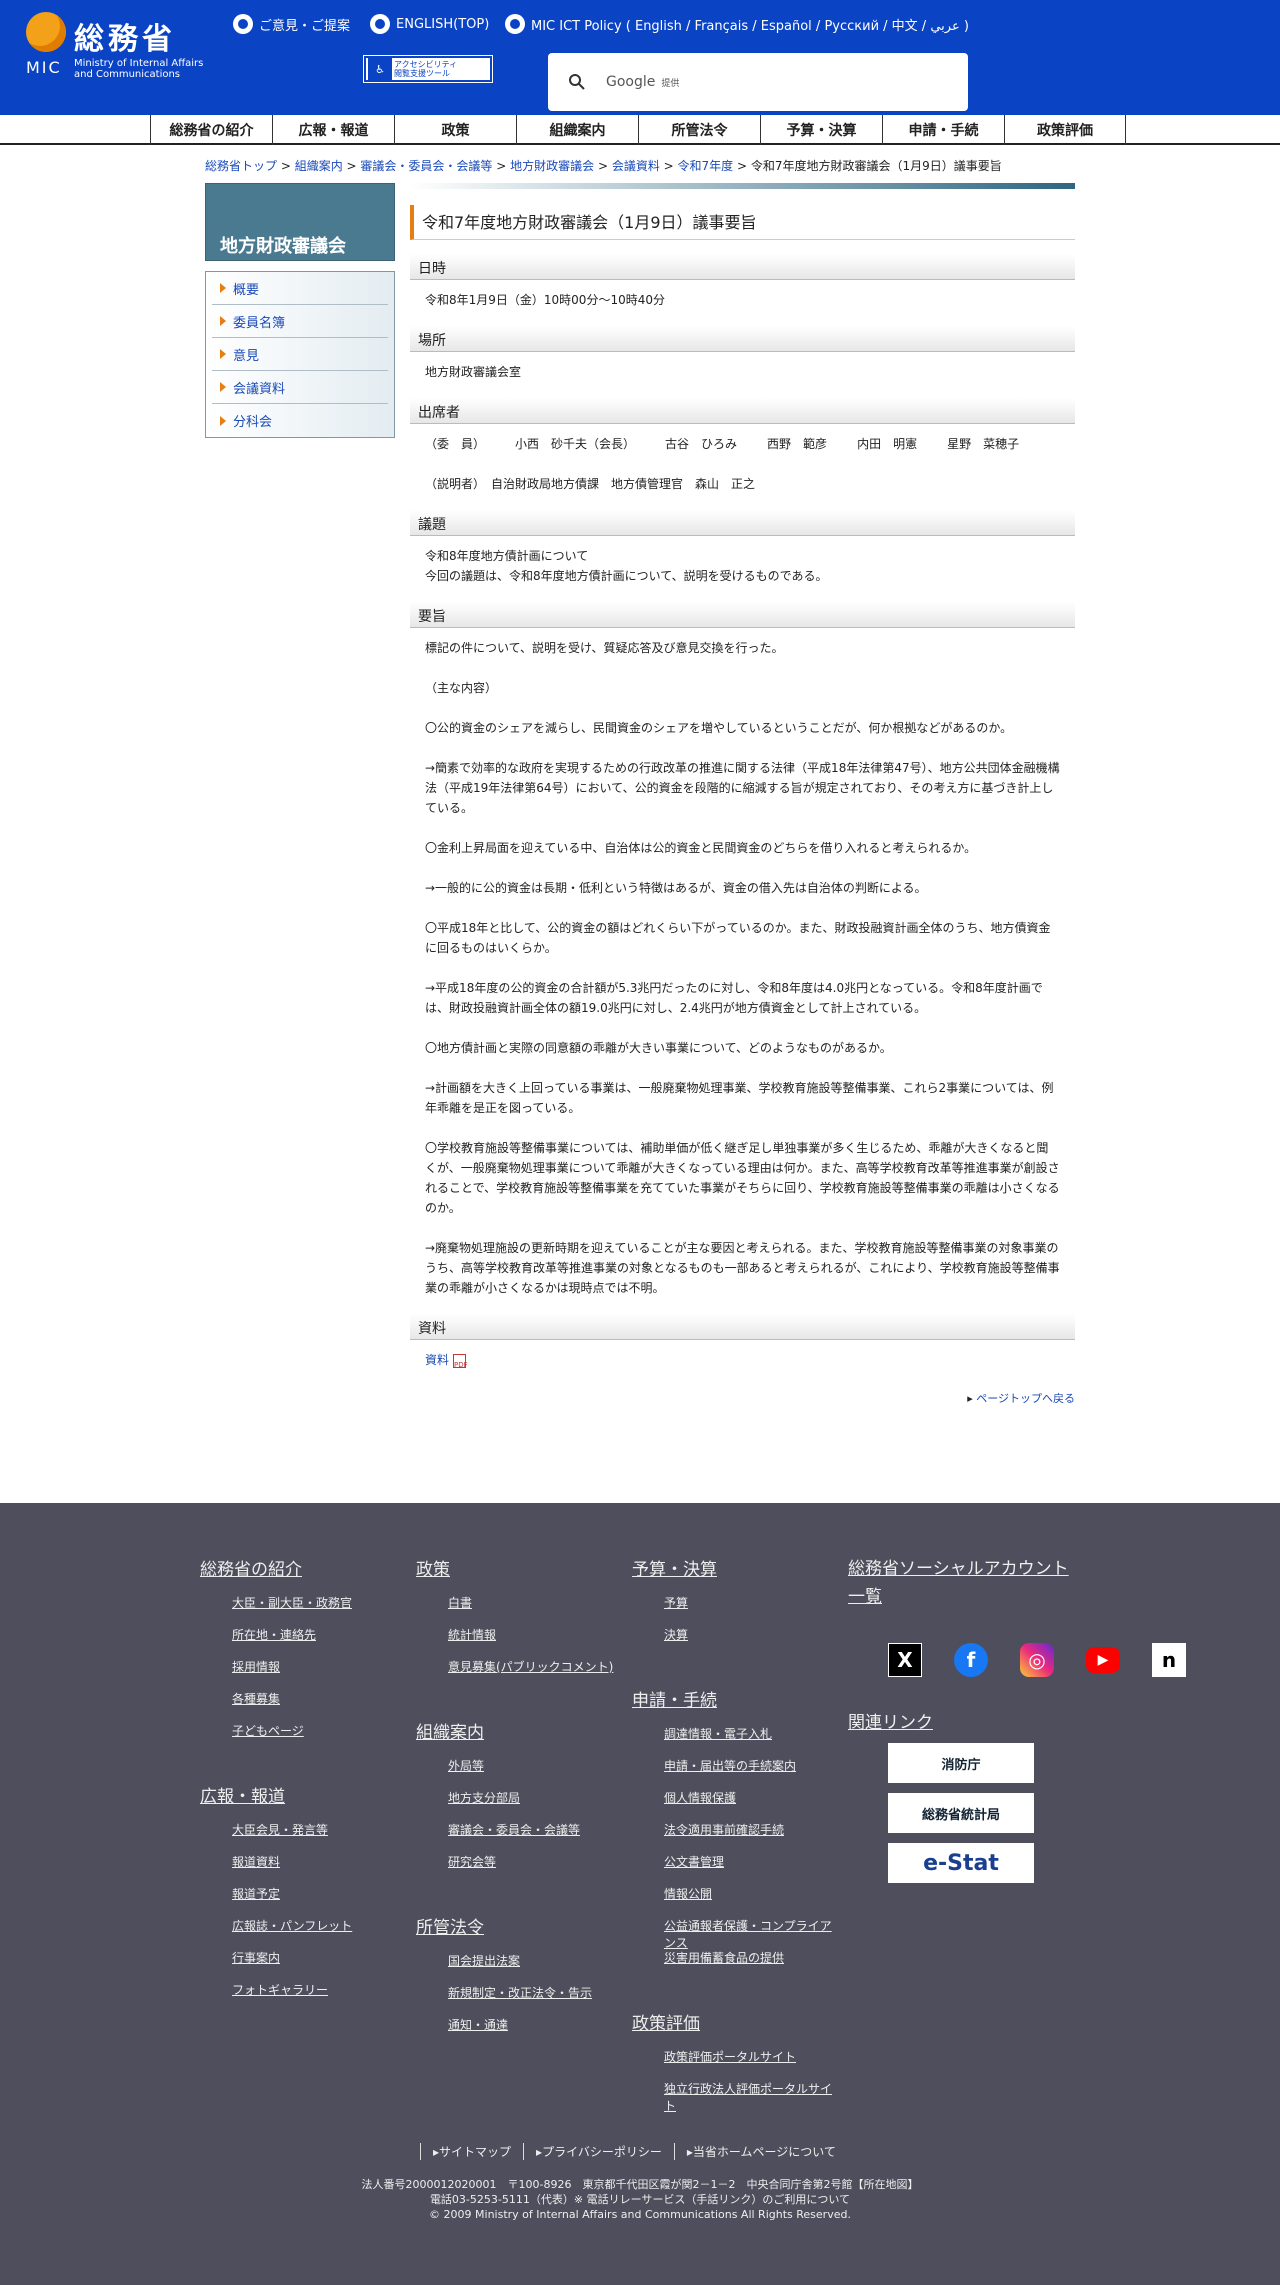  What do you see at coordinates (537, 2000) in the screenshot?
I see `footer-link: 新規制定・改正法令・告示` at bounding box center [537, 2000].